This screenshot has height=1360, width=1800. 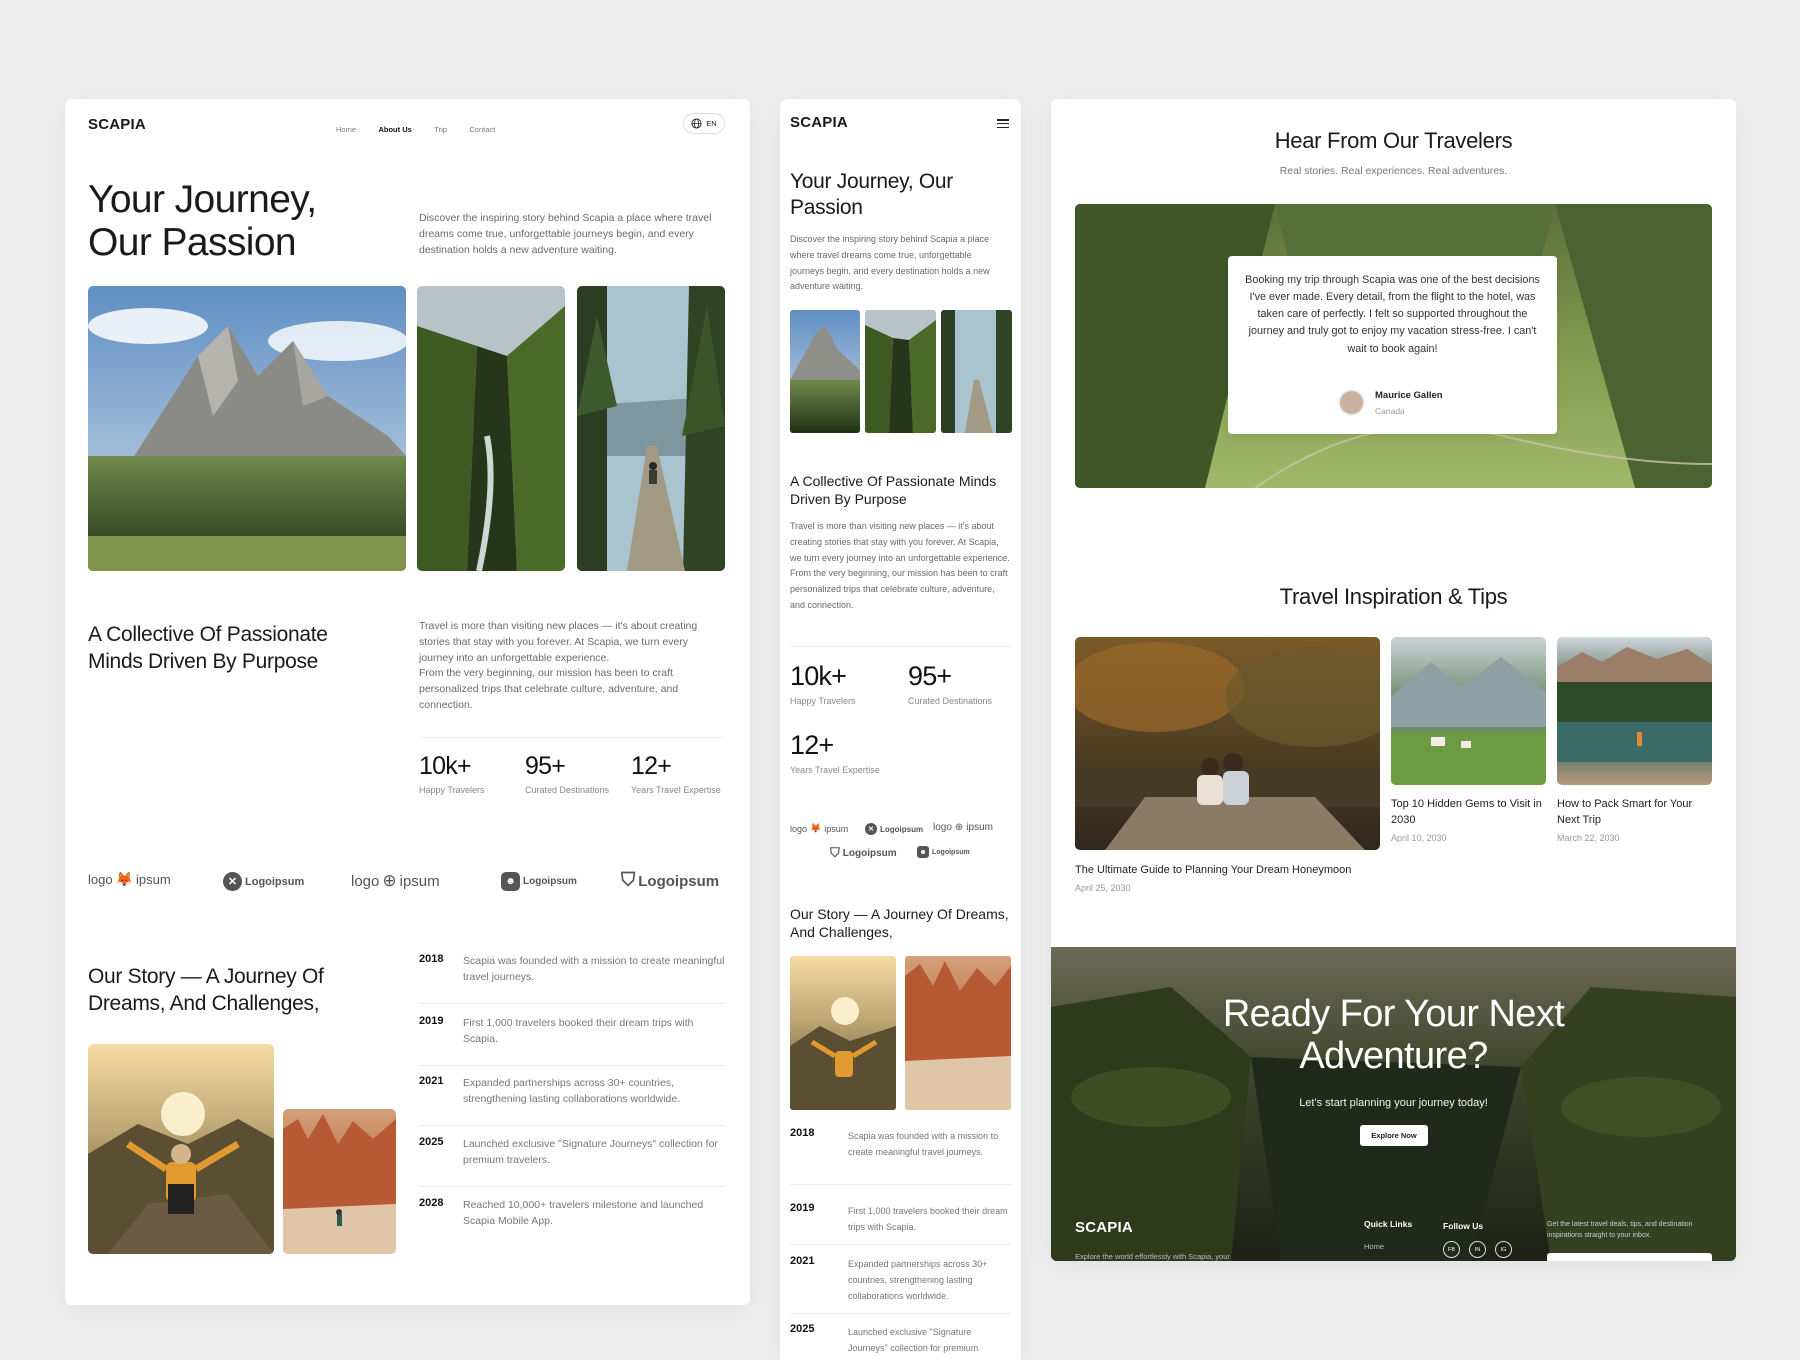 I want to click on partner-logo-3: logo ⊕ ipsum, so click(x=395, y=881).